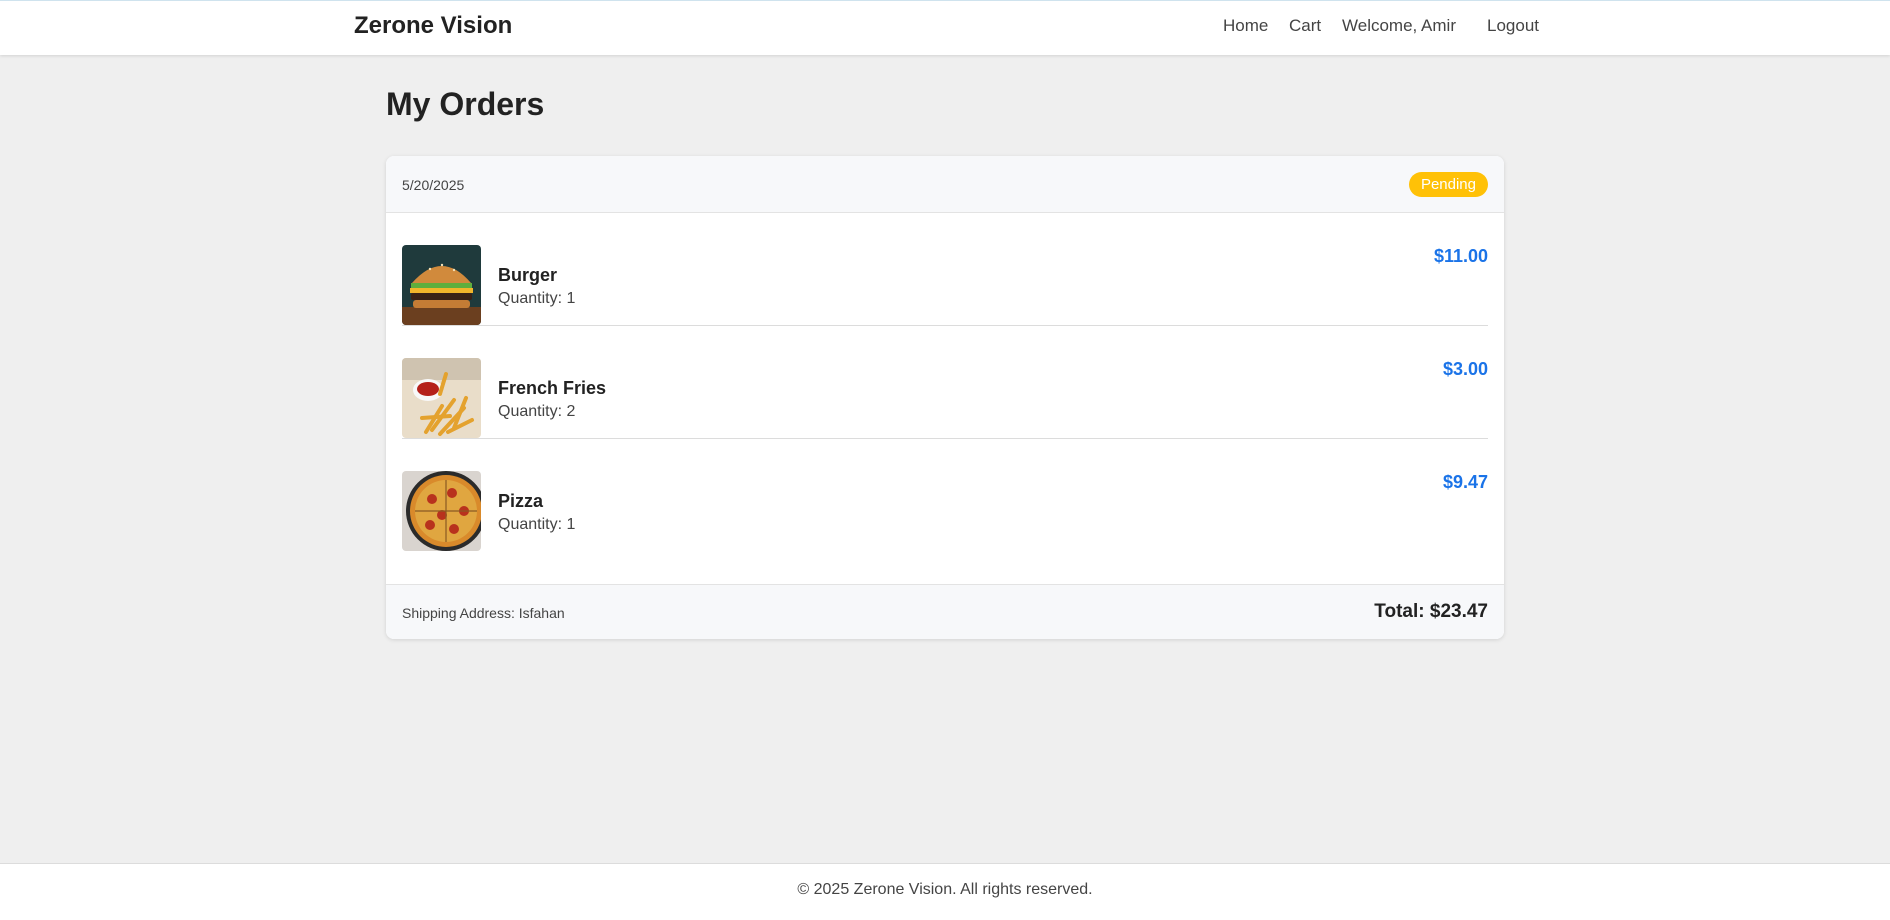 The image size is (1890, 920). What do you see at coordinates (433, 26) in the screenshot?
I see `brand-logo: Zerone Vision` at bounding box center [433, 26].